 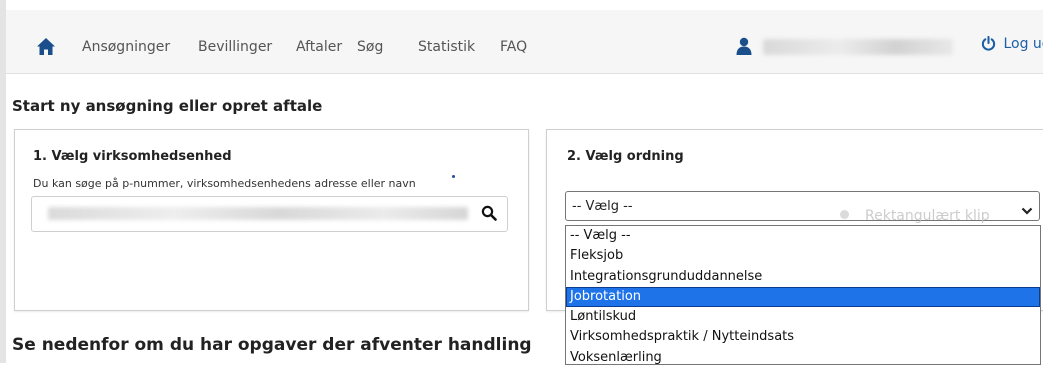 I want to click on nav-item-soeg: Søg, so click(x=370, y=47).